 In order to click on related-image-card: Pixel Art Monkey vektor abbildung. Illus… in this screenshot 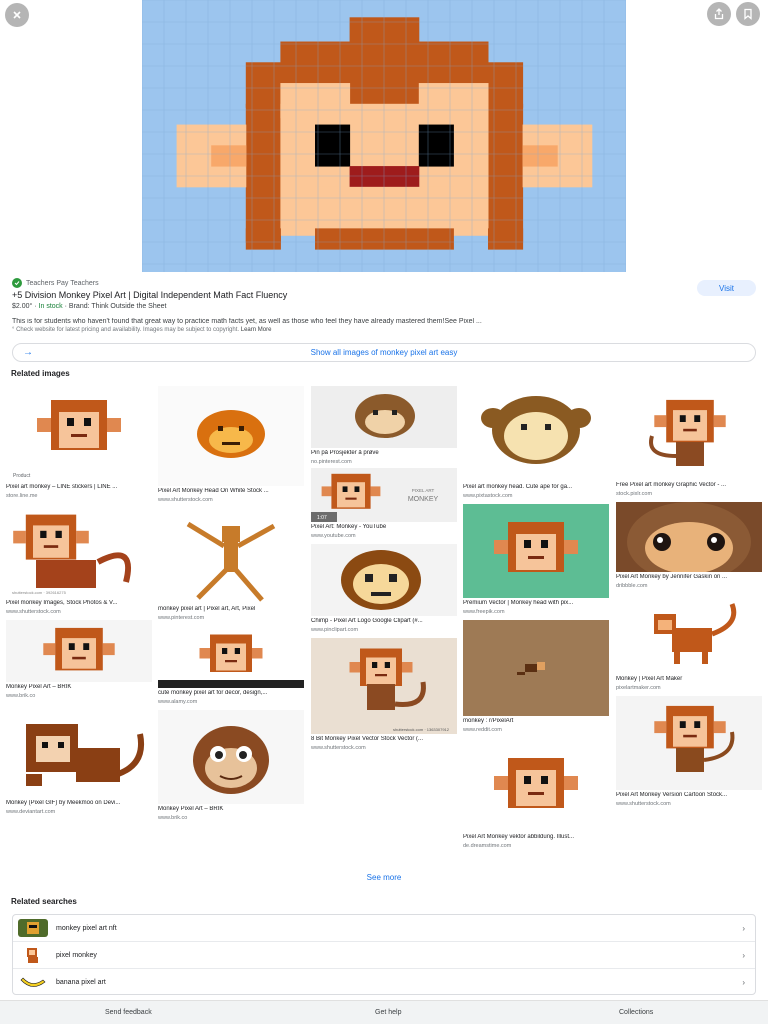, I will do `click(536, 794)`.